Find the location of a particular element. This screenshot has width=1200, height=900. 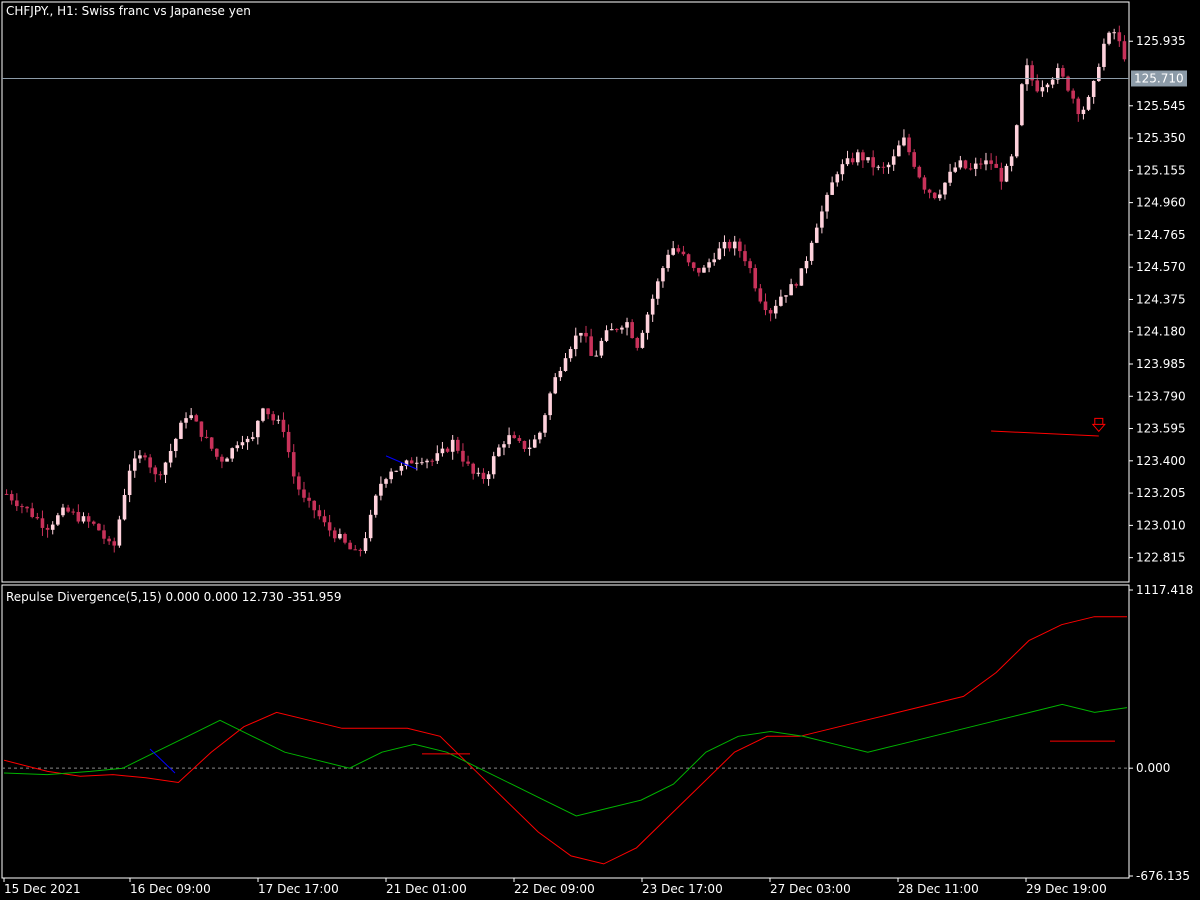

price-axis-label: 123.010 is located at coordinates (1161, 525).